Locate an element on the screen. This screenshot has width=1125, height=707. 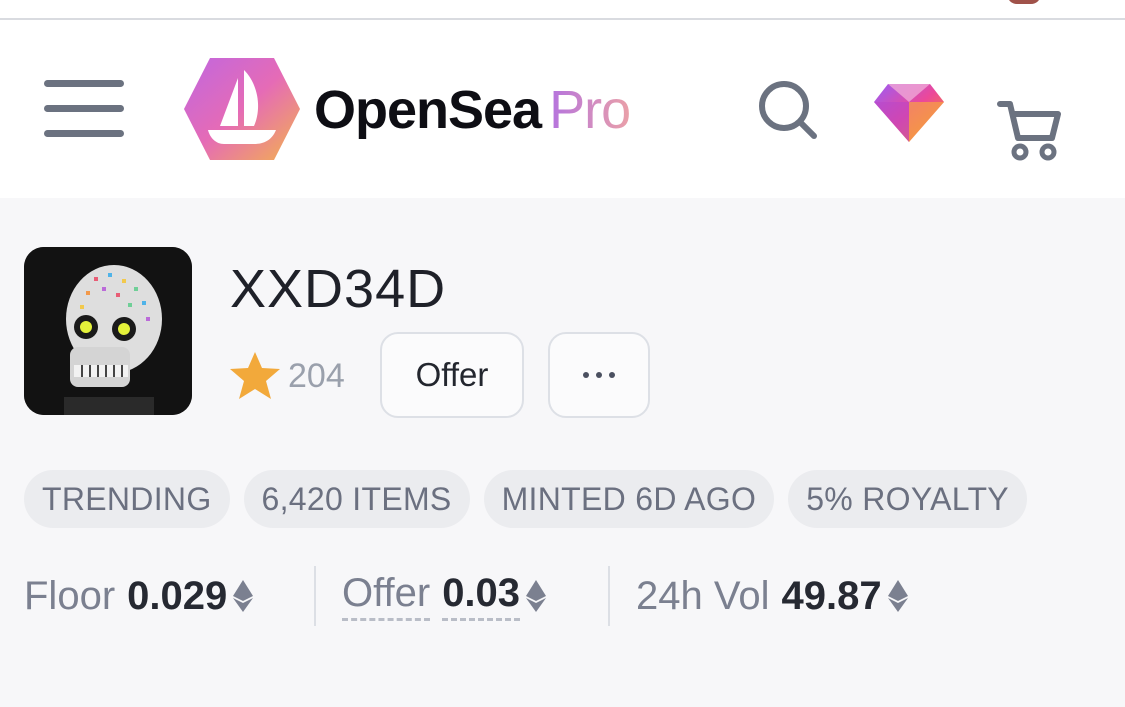
collection-avatar is located at coordinates (108, 331).